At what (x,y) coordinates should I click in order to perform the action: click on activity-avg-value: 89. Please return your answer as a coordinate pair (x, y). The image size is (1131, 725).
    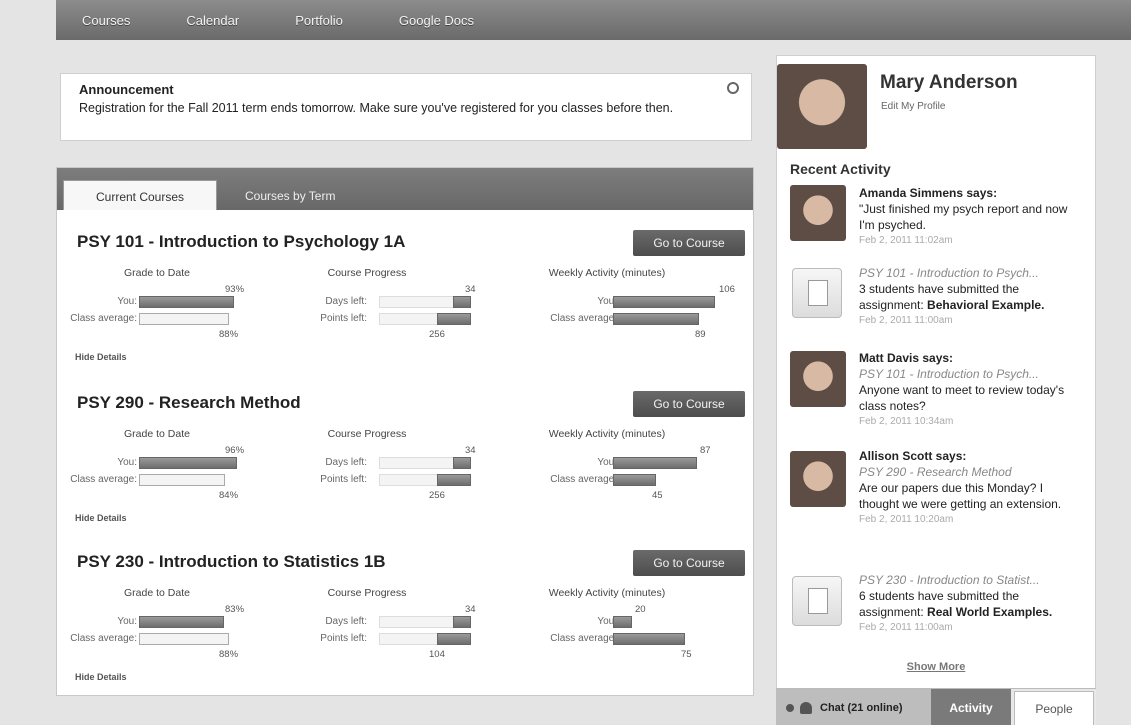
    Looking at the image, I should click on (700, 334).